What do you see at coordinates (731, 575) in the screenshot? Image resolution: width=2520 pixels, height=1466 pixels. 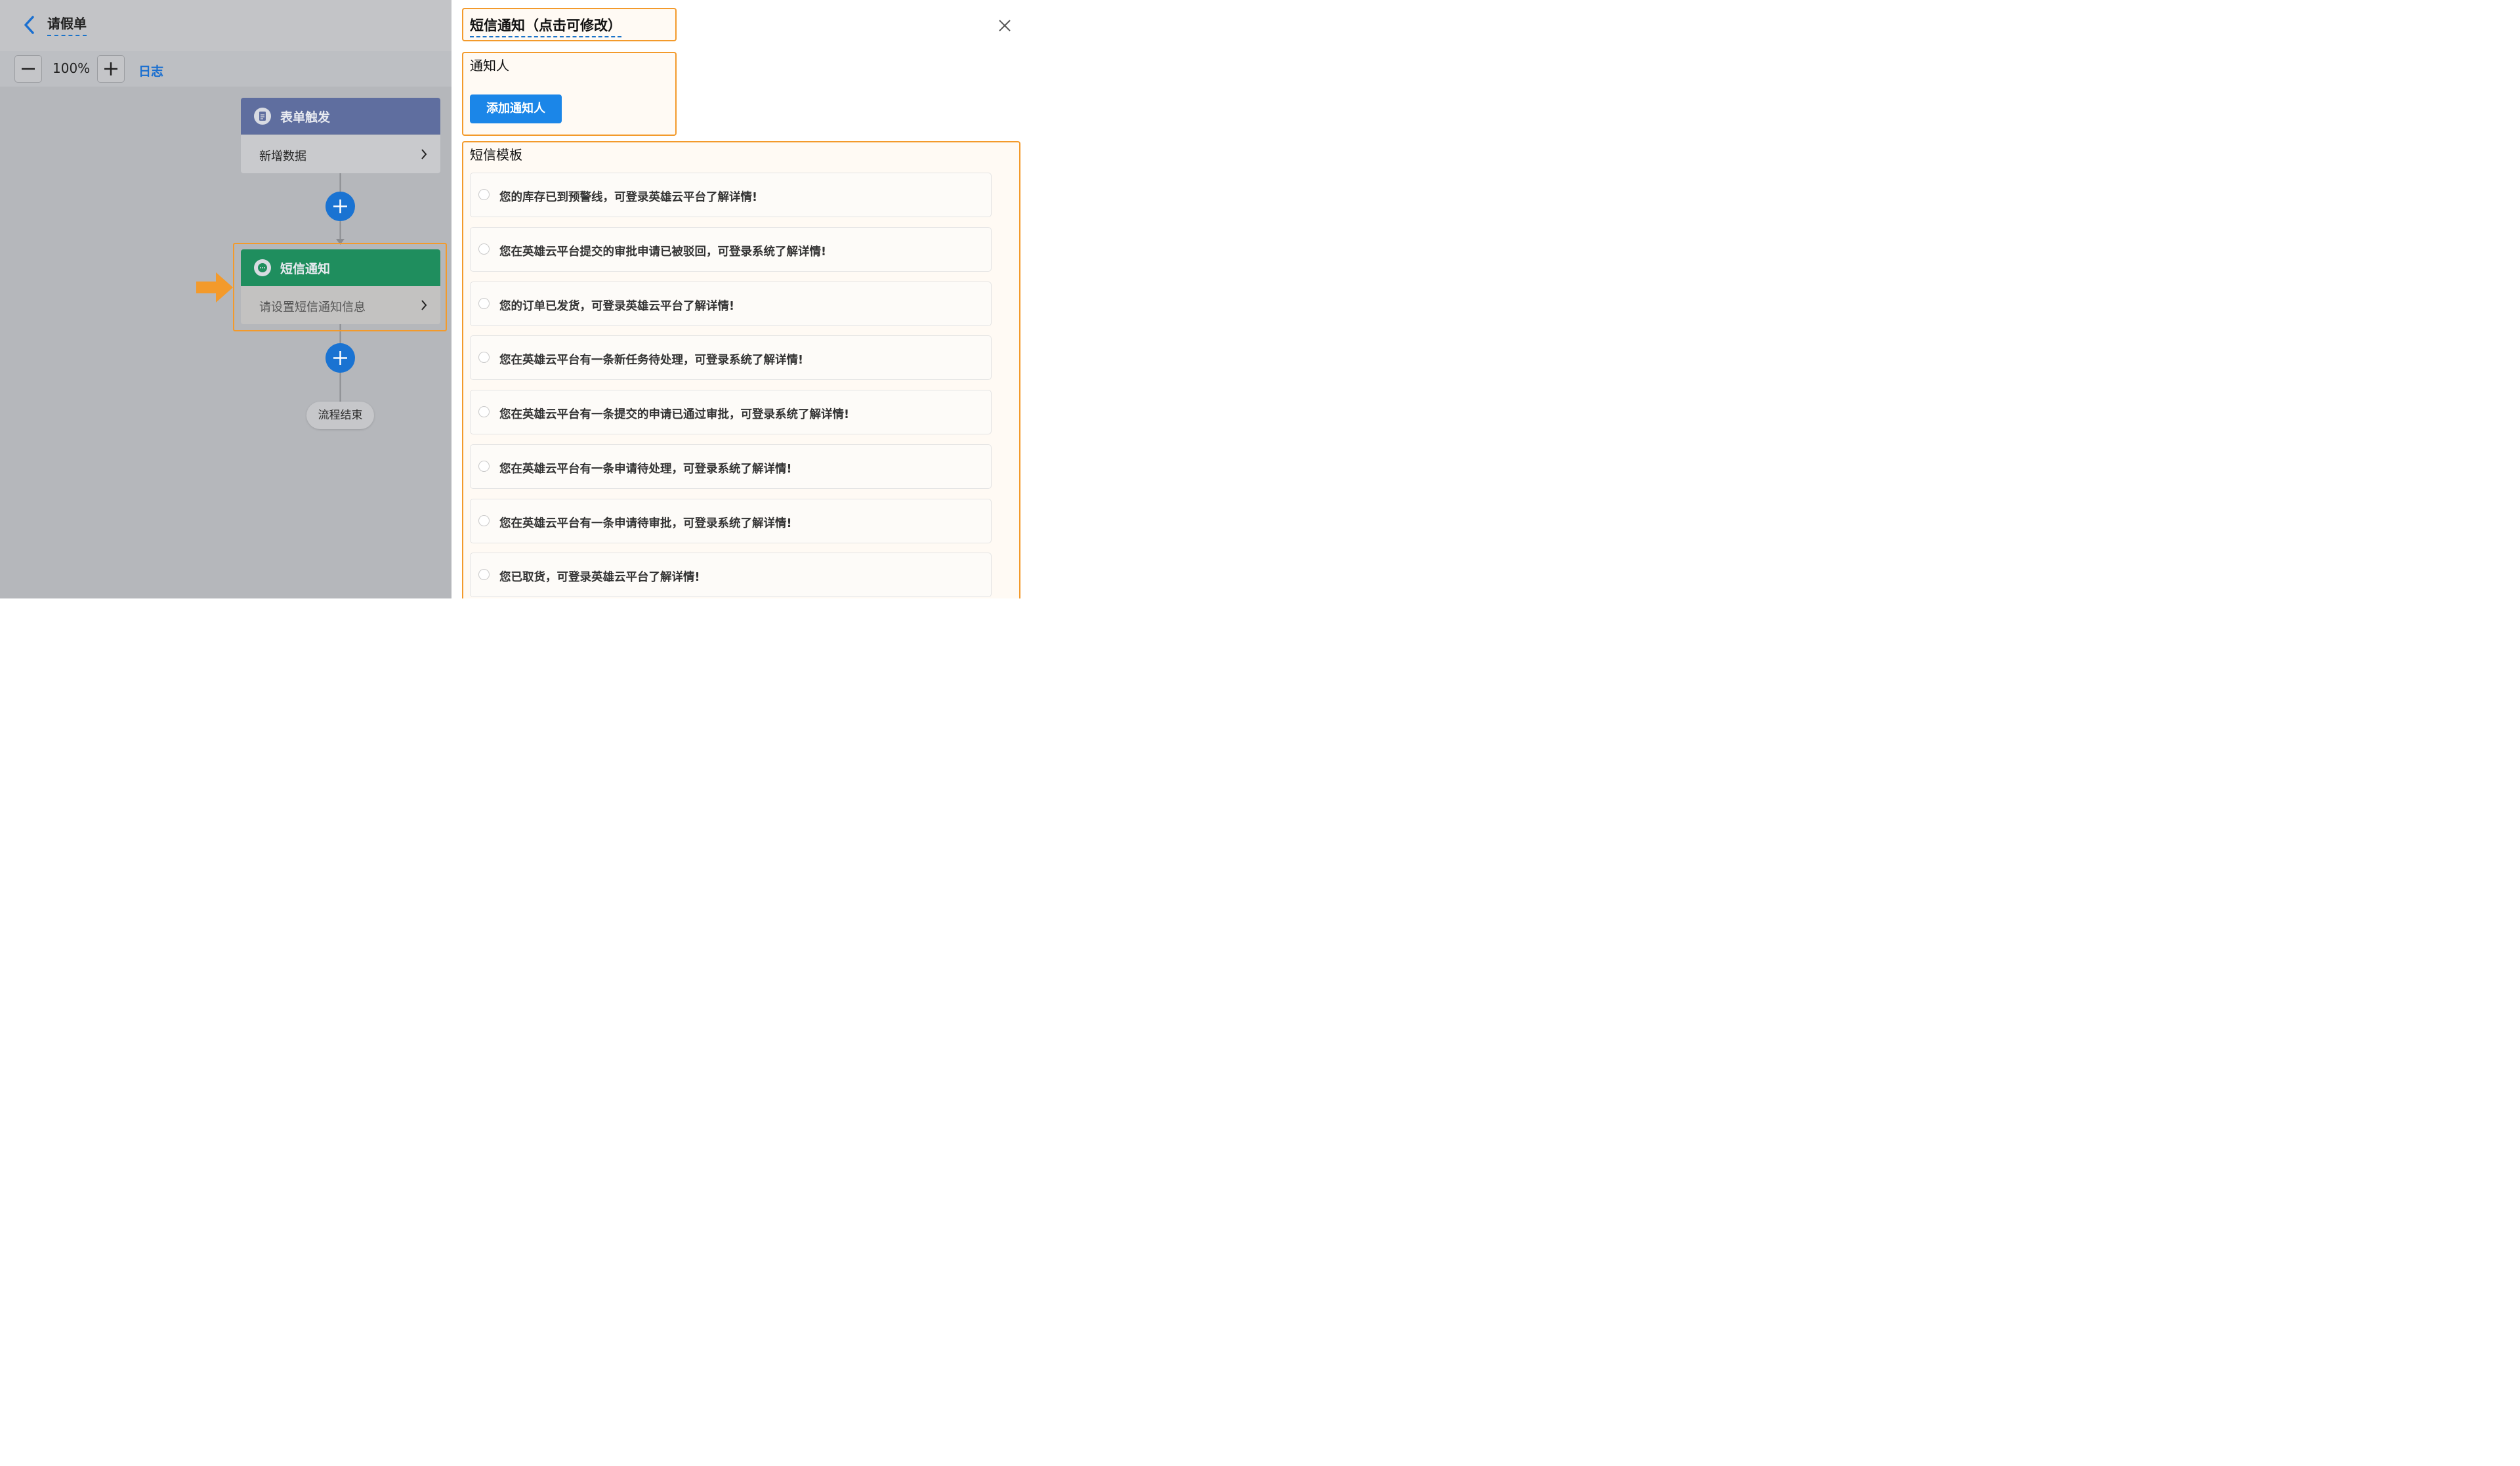 I see `template-option: 您已取货，可登录英雄云平台了解详情!` at bounding box center [731, 575].